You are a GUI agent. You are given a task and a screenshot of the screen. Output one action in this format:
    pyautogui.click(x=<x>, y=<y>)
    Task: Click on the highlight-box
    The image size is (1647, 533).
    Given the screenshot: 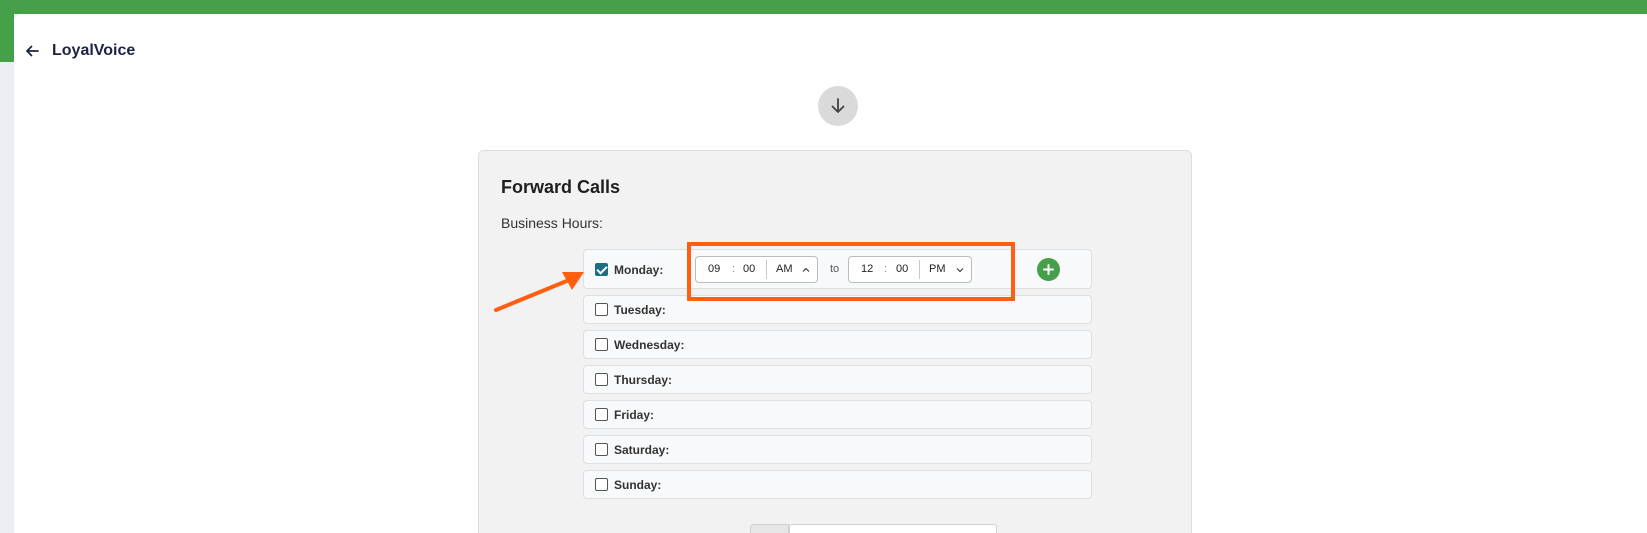 What is the action you would take?
    pyautogui.click(x=851, y=271)
    